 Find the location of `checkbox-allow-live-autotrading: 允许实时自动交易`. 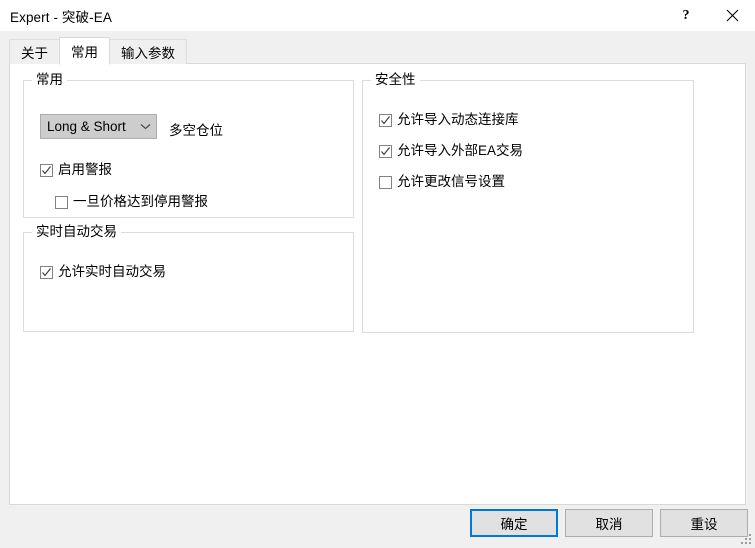

checkbox-allow-live-autotrading: 允许实时自动交易 is located at coordinates (103, 272).